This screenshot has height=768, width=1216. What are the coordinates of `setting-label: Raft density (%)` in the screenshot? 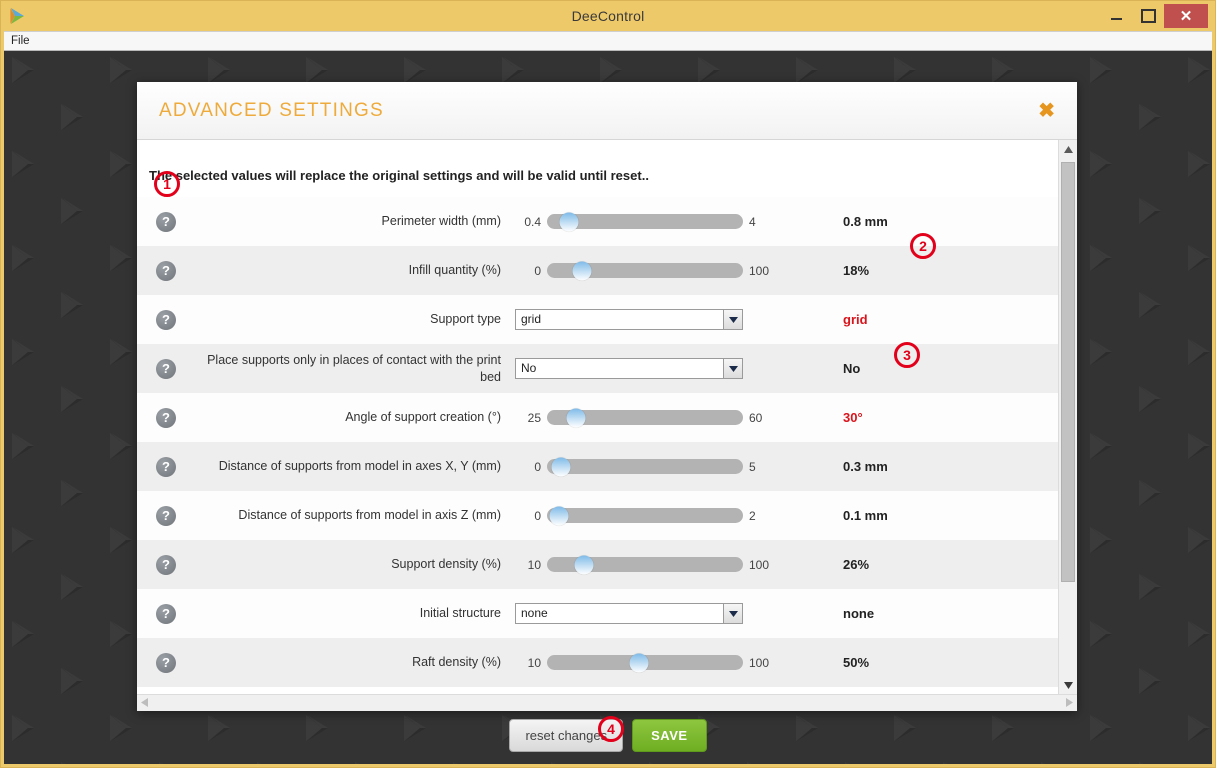 It's located at (456, 662).